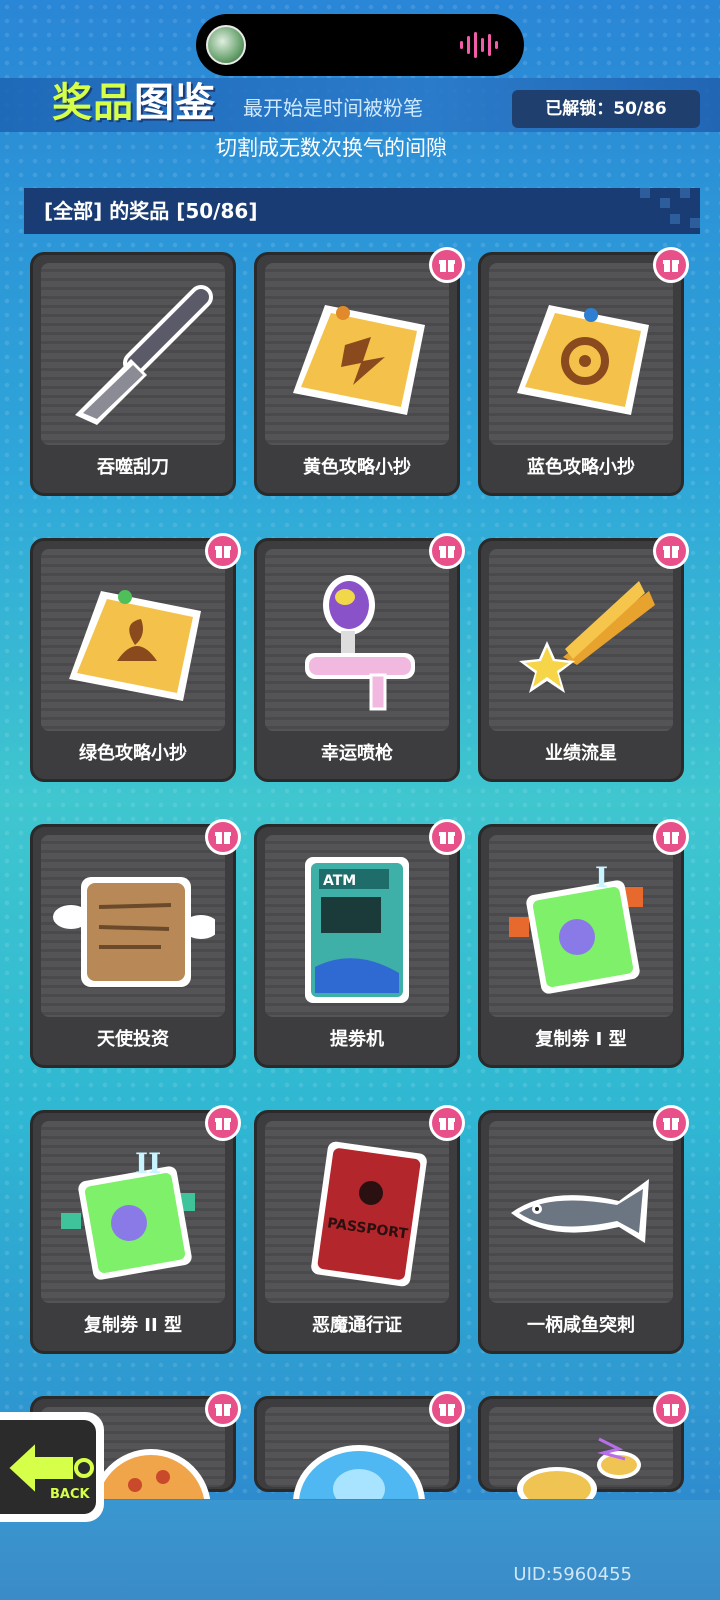  What do you see at coordinates (360, 1550) in the screenshot?
I see `bottom-band` at bounding box center [360, 1550].